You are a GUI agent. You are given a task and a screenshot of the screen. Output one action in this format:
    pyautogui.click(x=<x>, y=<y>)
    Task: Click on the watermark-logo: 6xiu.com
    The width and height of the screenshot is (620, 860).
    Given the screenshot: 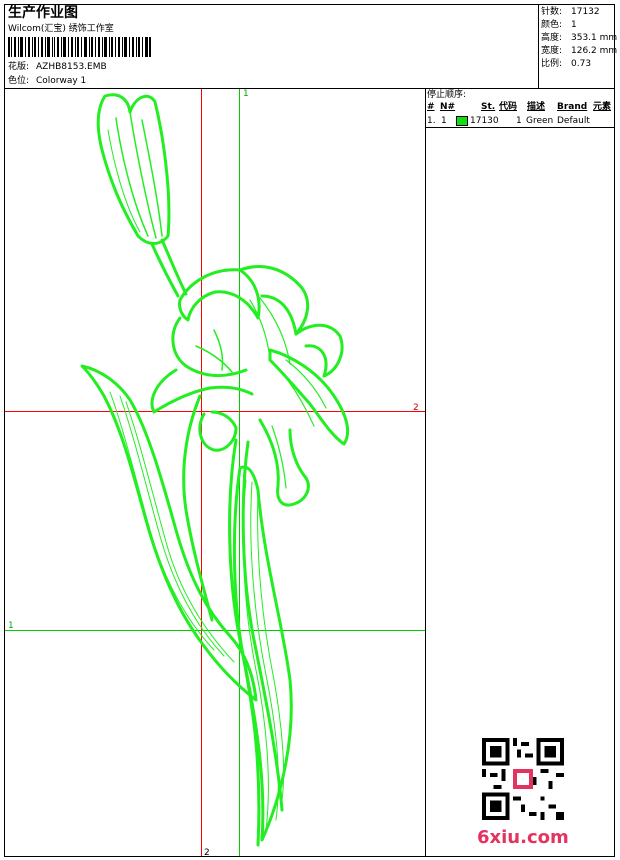 What is the action you would take?
    pyautogui.click(x=523, y=837)
    